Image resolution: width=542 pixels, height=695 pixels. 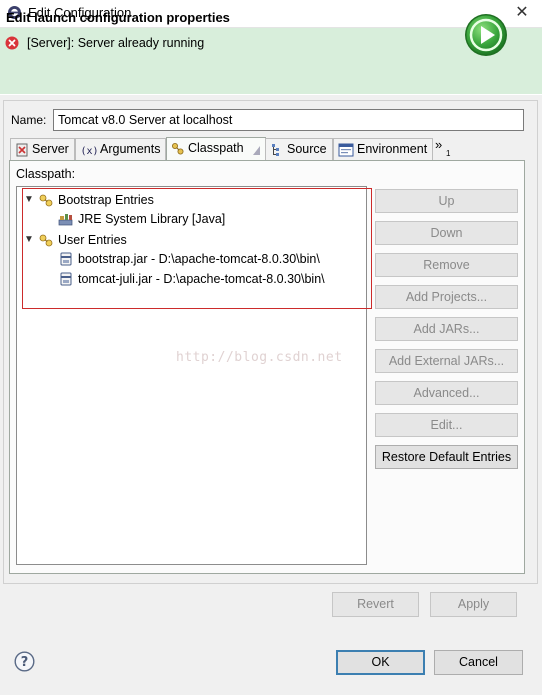 I want to click on tab-arguments: (x)= Arguments, so click(x=121, y=149).